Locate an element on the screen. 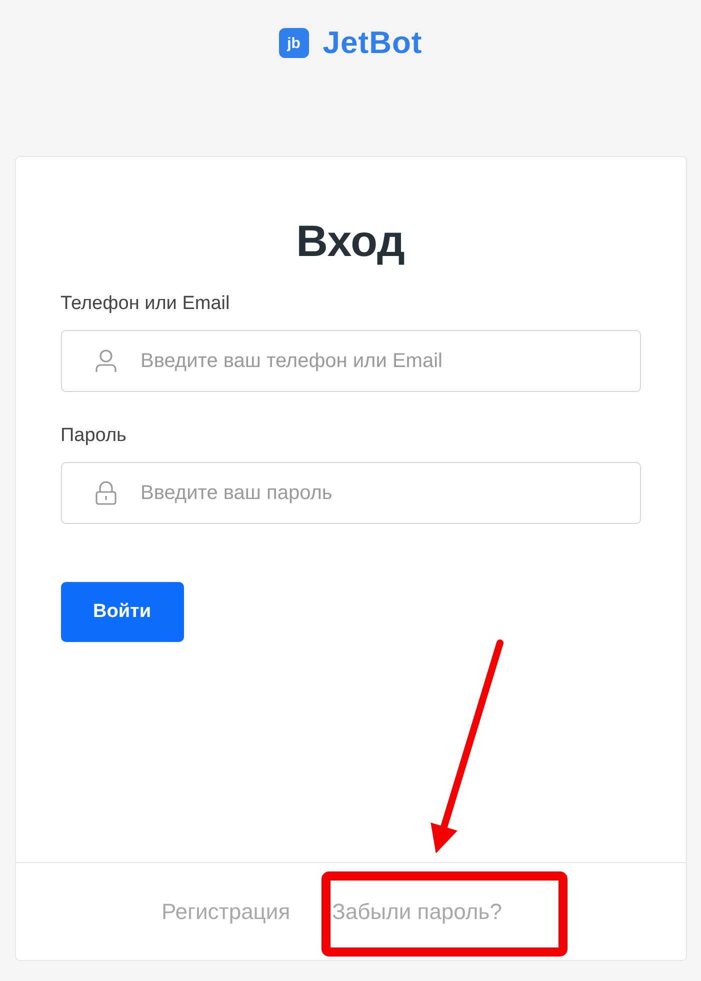 This screenshot has height=981, width=701. page-title: Вход is located at coordinates (350, 242).